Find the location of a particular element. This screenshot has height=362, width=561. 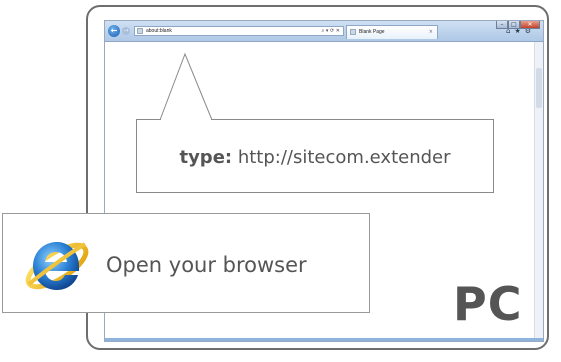

device-label: PC is located at coordinates (488, 304).